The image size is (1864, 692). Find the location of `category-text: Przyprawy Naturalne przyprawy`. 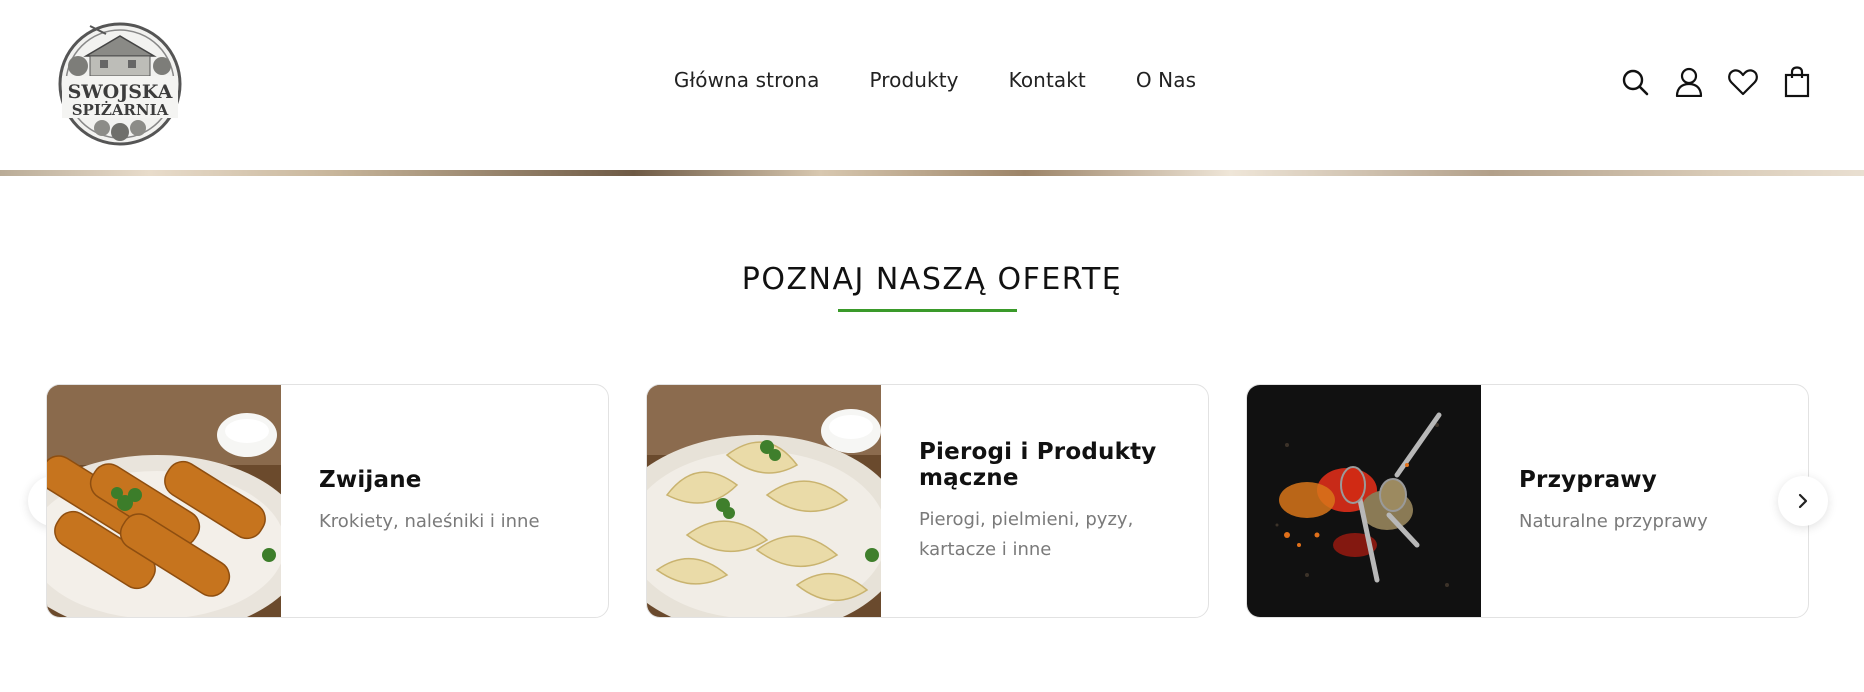

category-text: Przyprawy Naturalne przyprawy is located at coordinates (1659, 501).